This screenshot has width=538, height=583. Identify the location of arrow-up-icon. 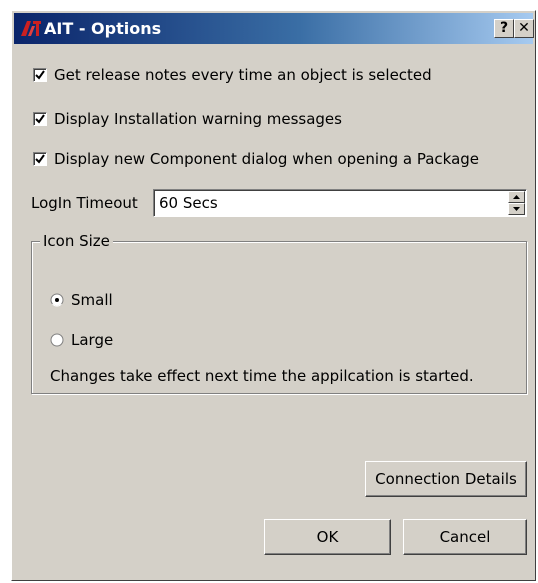
(516, 197).